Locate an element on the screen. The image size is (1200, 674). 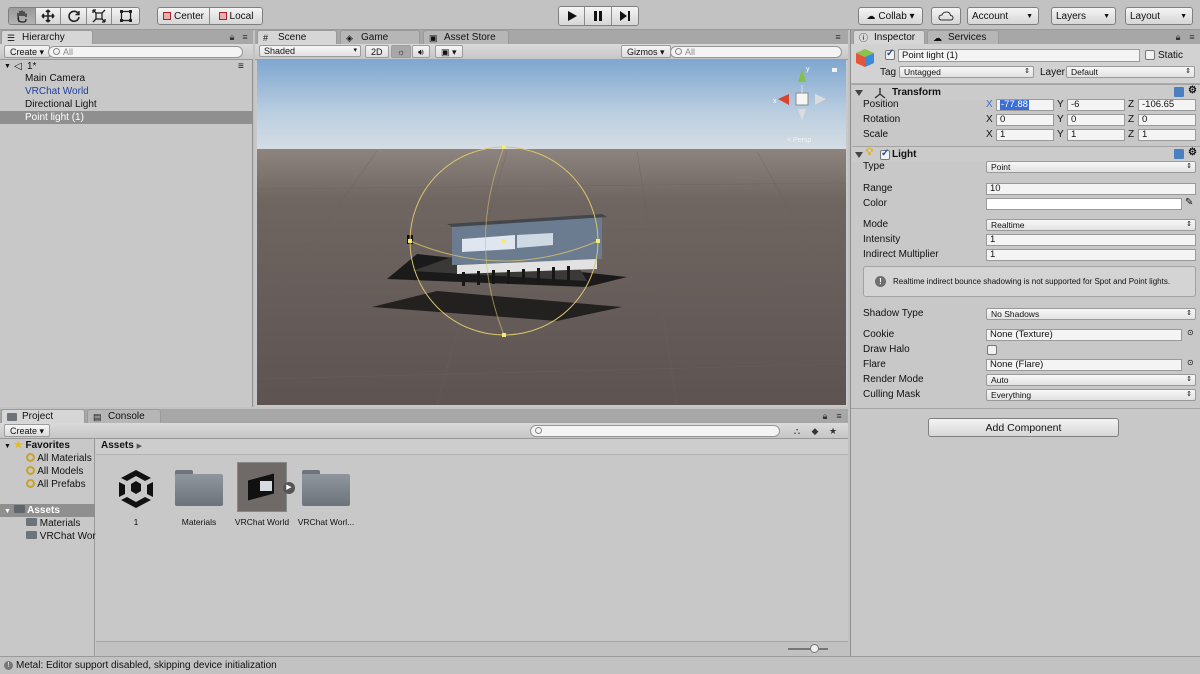
tree-folder-vrchat-world: VRChat Worl is located at coordinates (62, 536).